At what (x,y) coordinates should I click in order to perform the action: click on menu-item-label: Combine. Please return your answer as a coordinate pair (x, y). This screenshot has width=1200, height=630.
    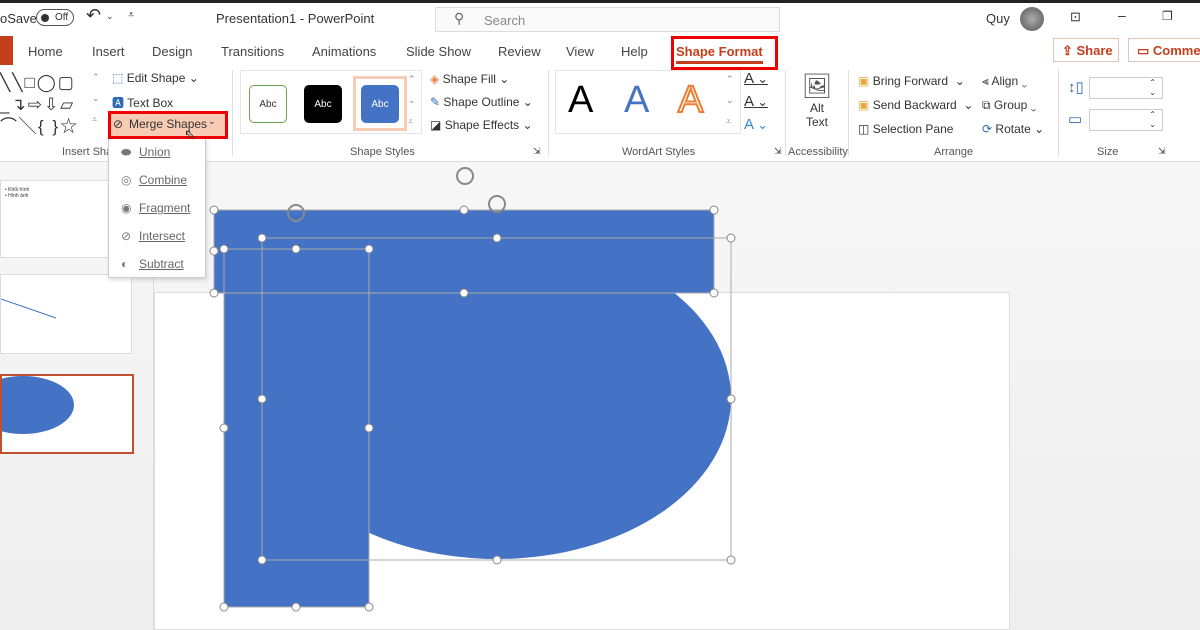
    Looking at the image, I should click on (163, 180).